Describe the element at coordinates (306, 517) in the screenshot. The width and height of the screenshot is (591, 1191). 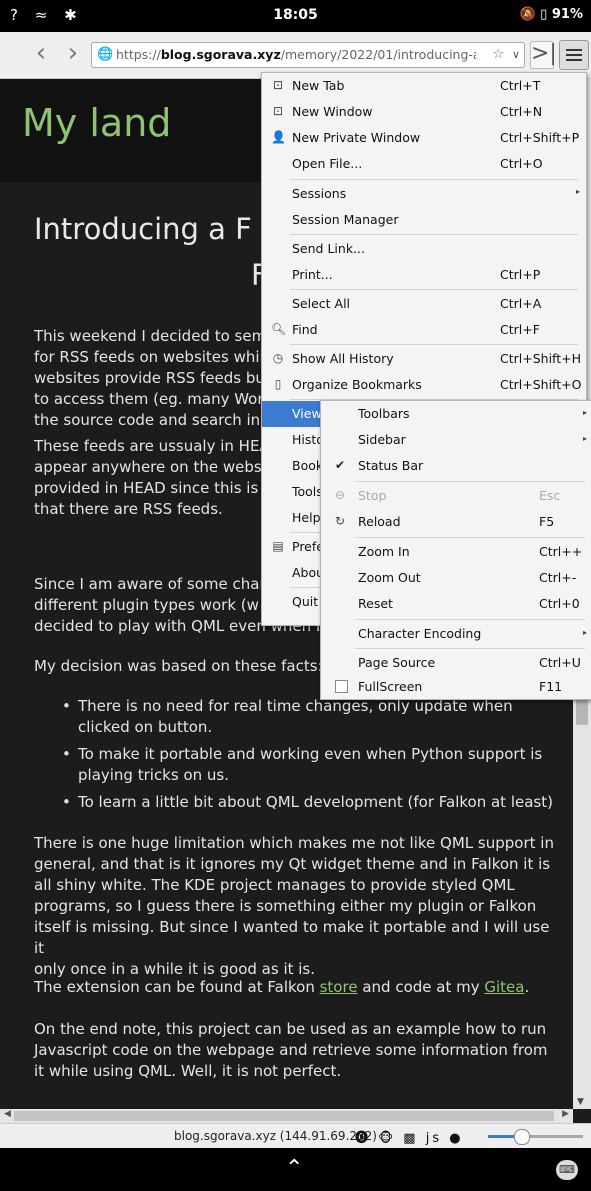
I see `menu-item-label: Help` at that location.